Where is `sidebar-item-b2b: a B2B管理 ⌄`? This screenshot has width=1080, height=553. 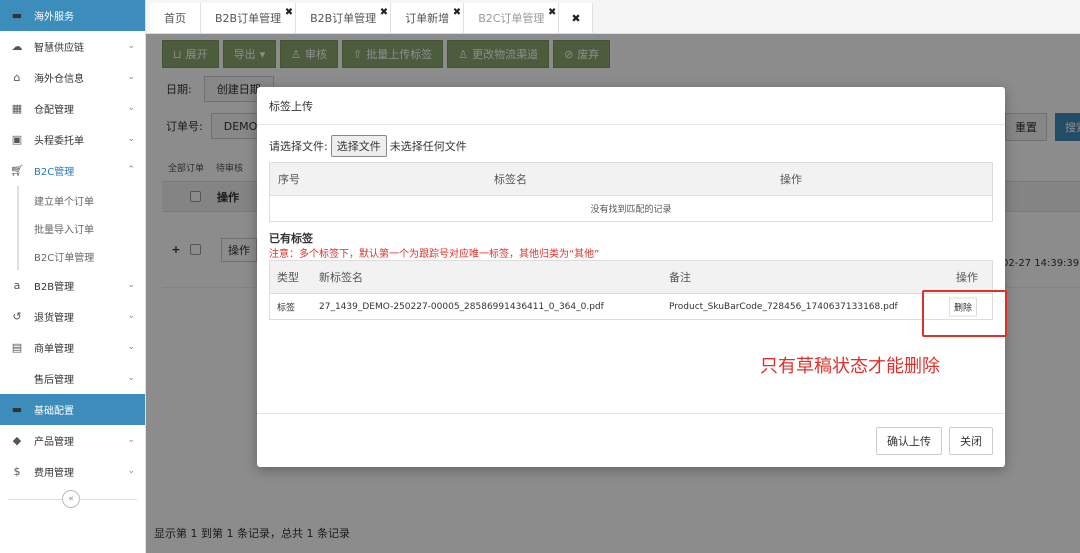 sidebar-item-b2b: a B2B管理 ⌄ is located at coordinates (72, 285).